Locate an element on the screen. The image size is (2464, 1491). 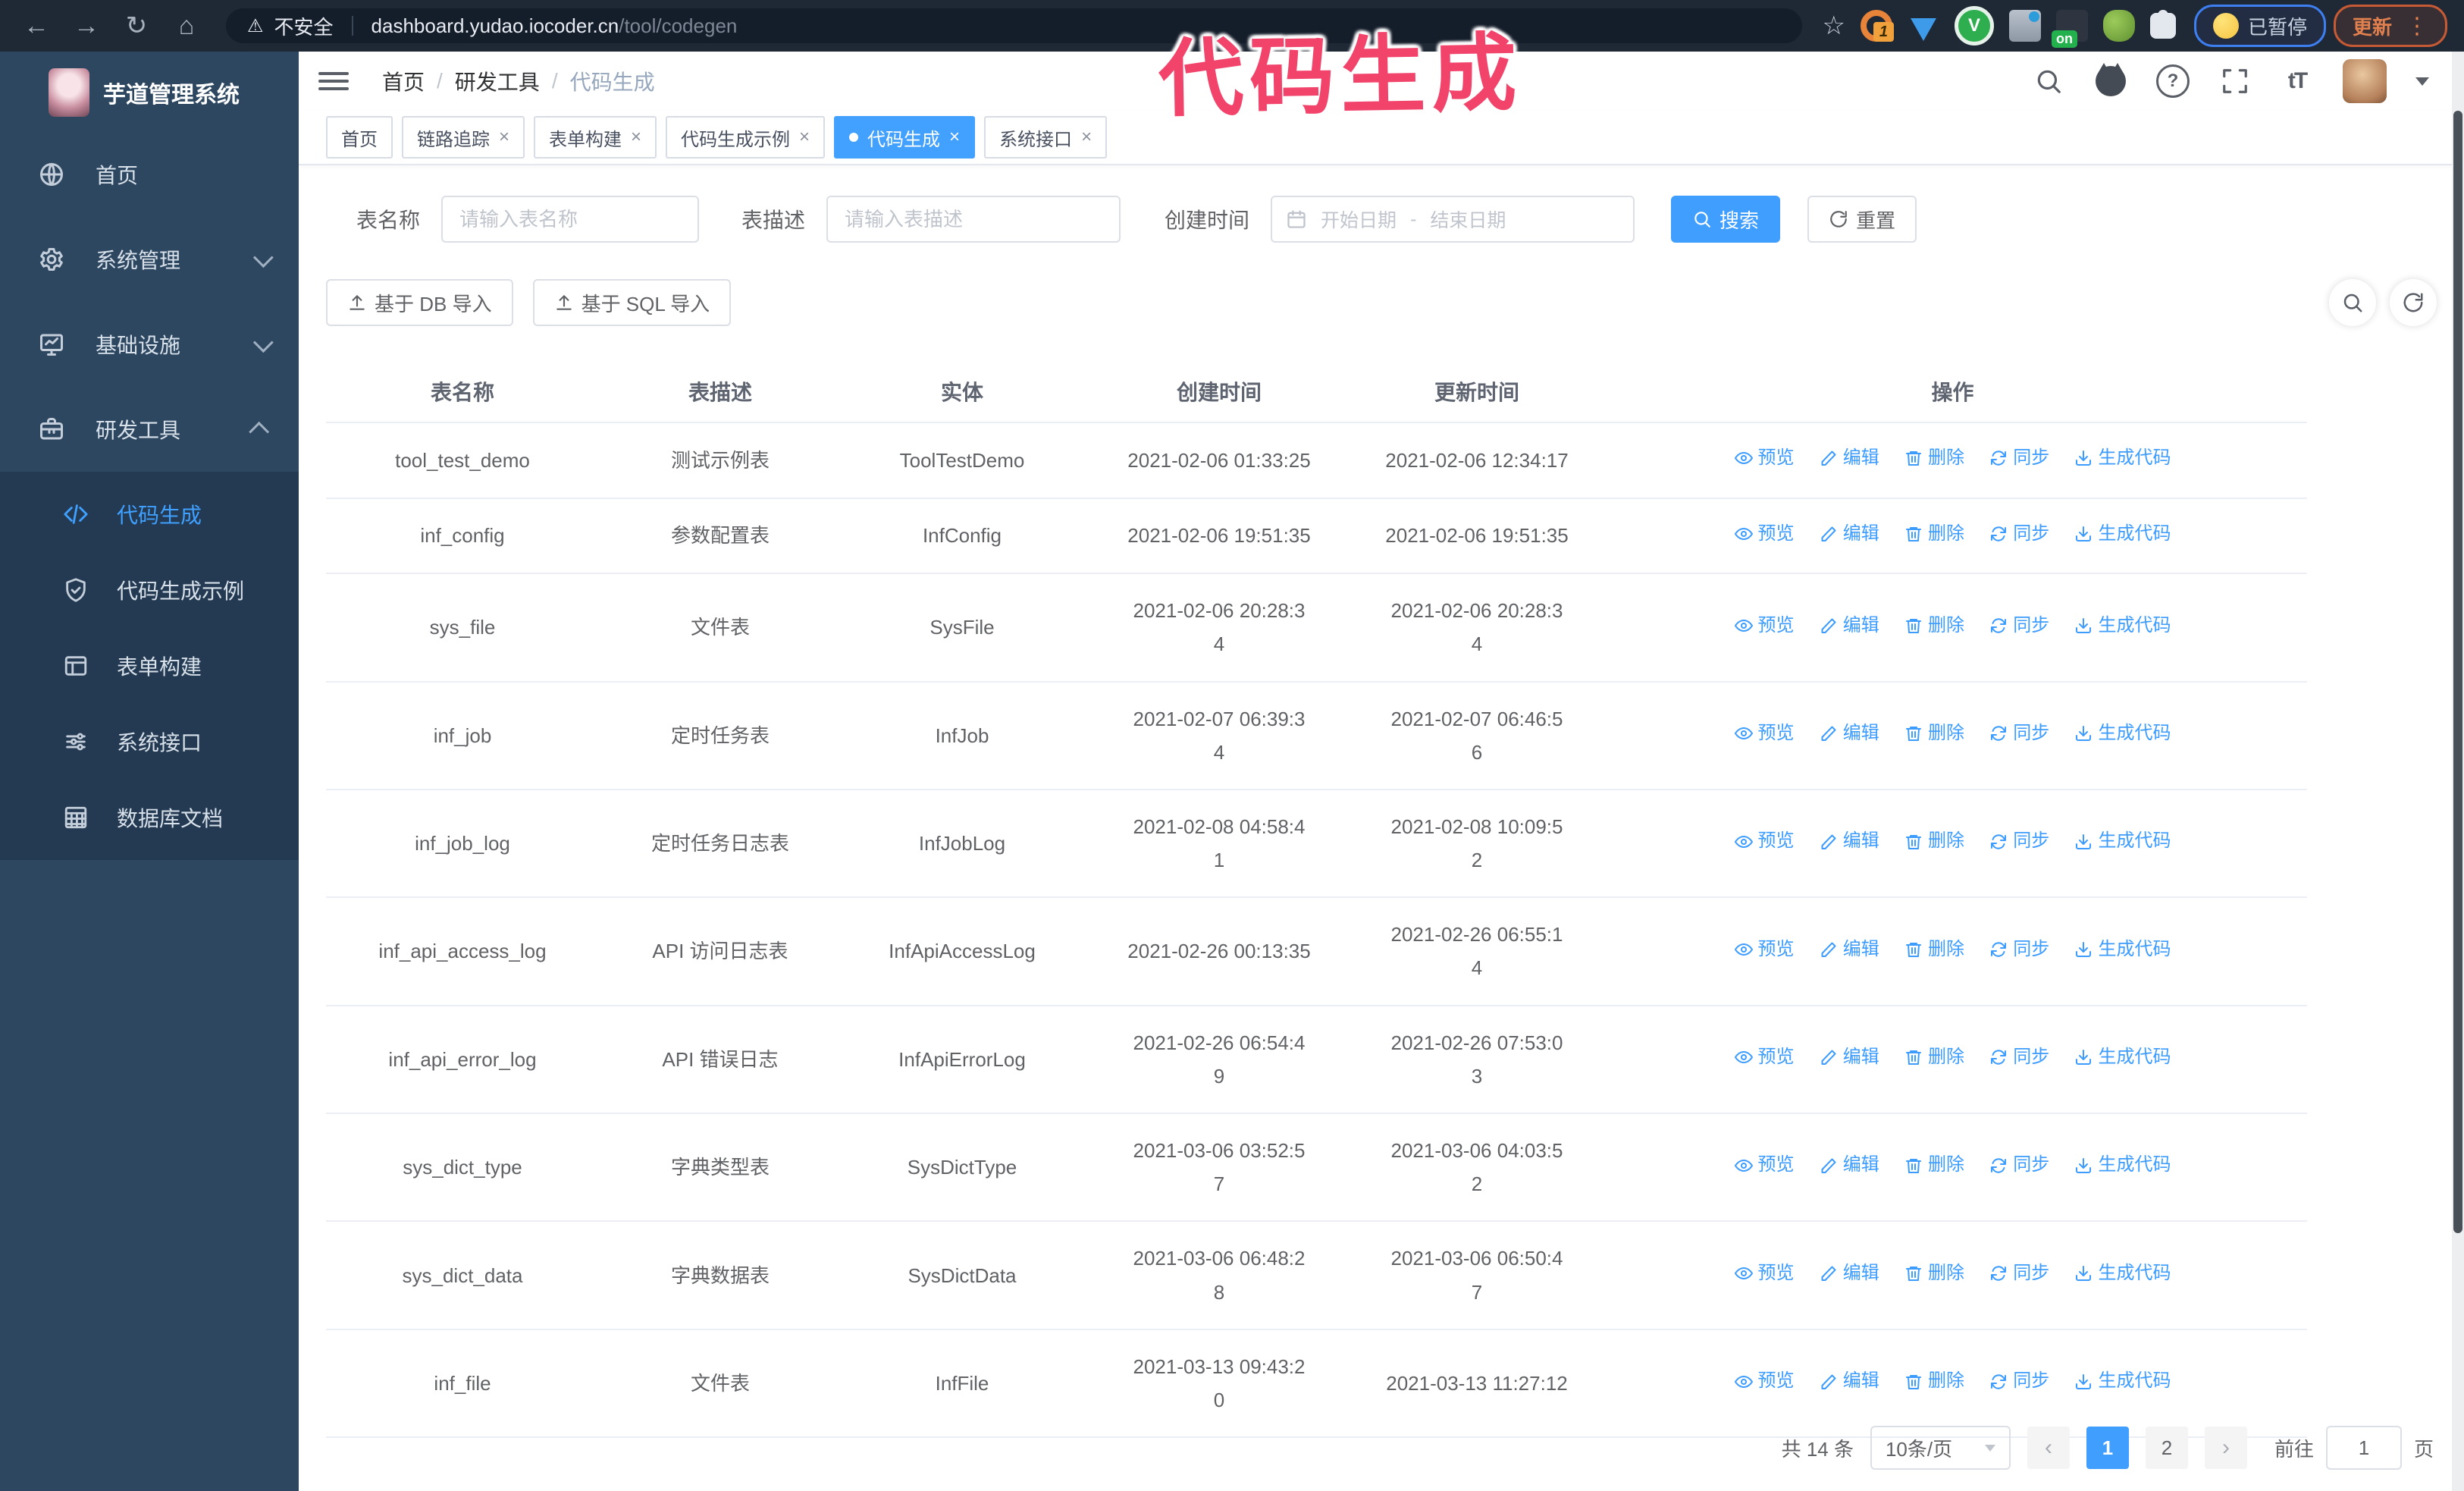
bookmark-star-icon: ☆ is located at coordinates (1833, 26).